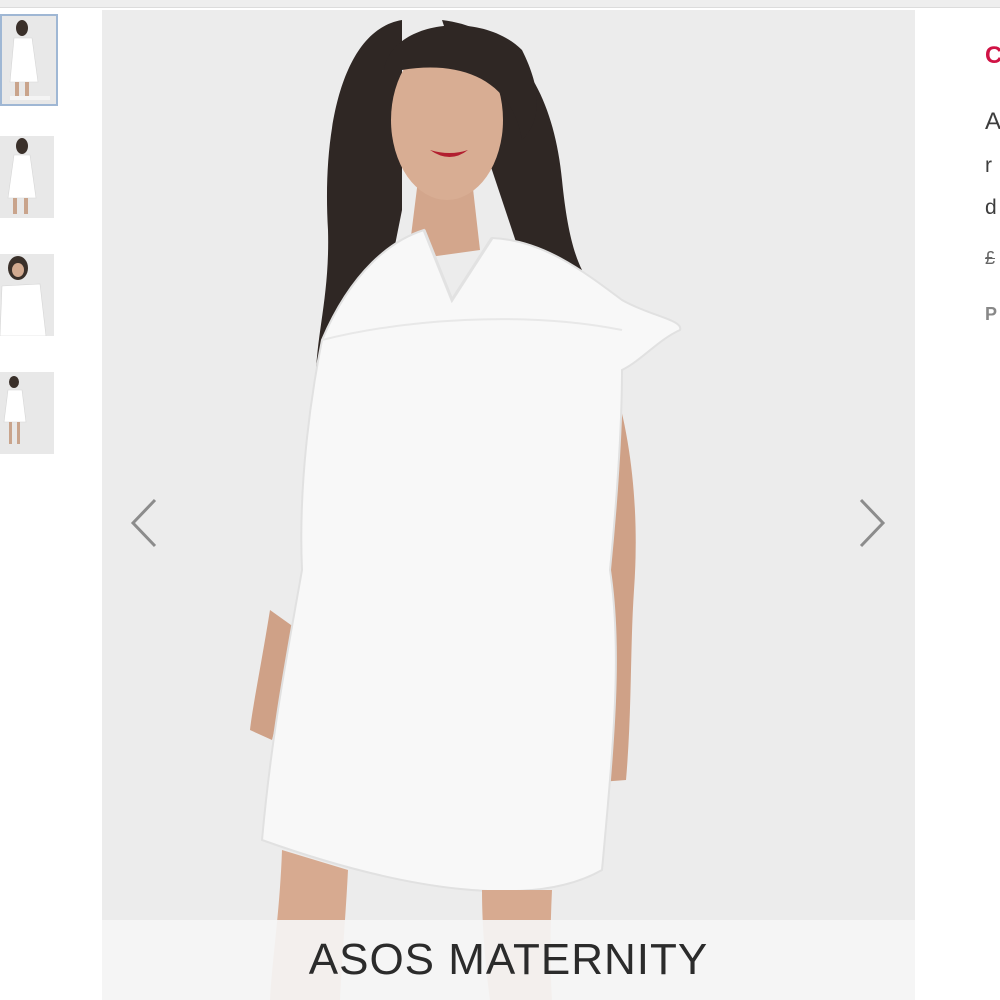 The height and width of the screenshot is (1000, 1000). Describe the element at coordinates (991, 314) in the screenshot. I see `product-meta: P` at that location.